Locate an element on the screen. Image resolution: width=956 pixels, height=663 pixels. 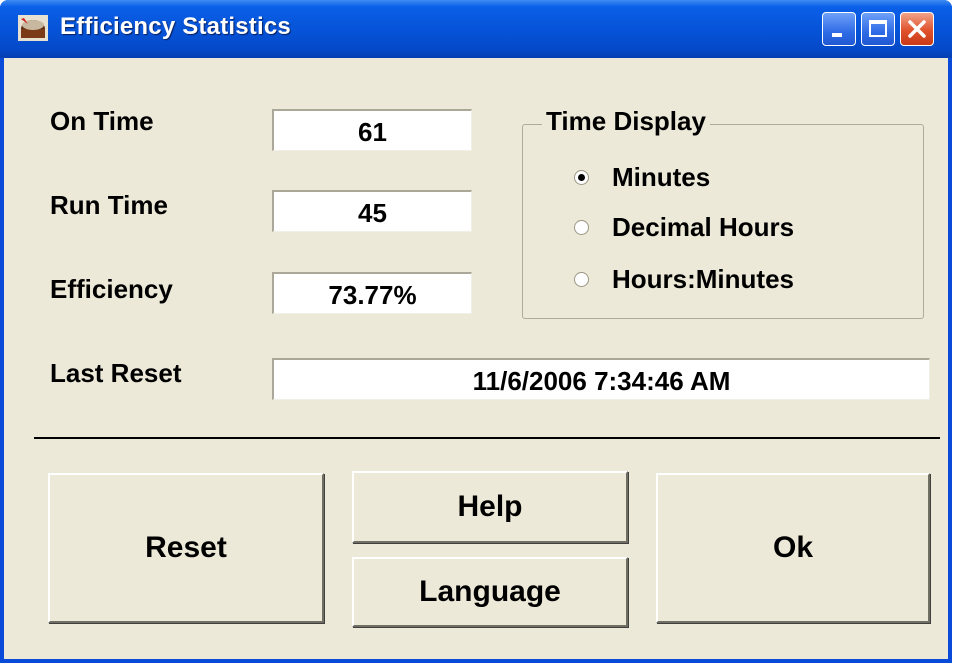
run-time-field: 45 is located at coordinates (372, 211).